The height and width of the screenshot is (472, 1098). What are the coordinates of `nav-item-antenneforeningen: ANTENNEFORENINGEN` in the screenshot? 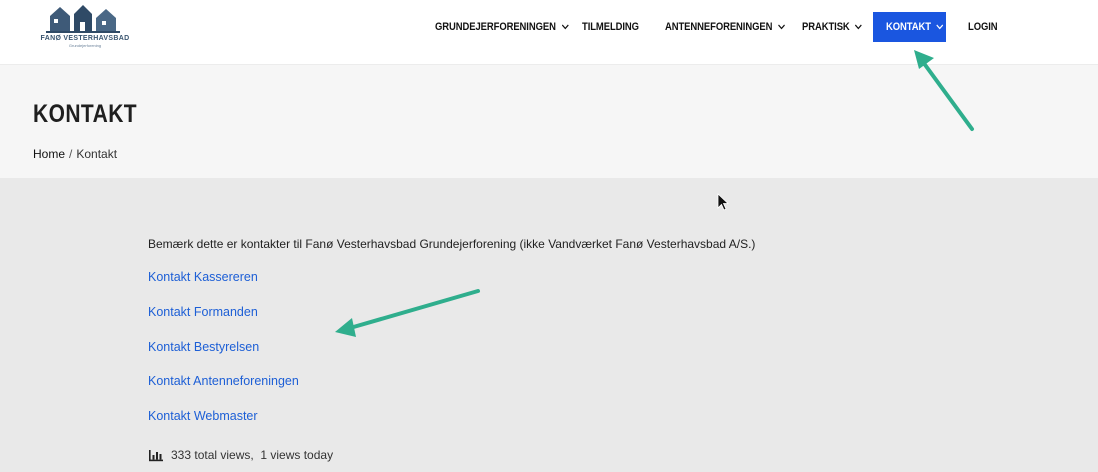 It's located at (725, 27).